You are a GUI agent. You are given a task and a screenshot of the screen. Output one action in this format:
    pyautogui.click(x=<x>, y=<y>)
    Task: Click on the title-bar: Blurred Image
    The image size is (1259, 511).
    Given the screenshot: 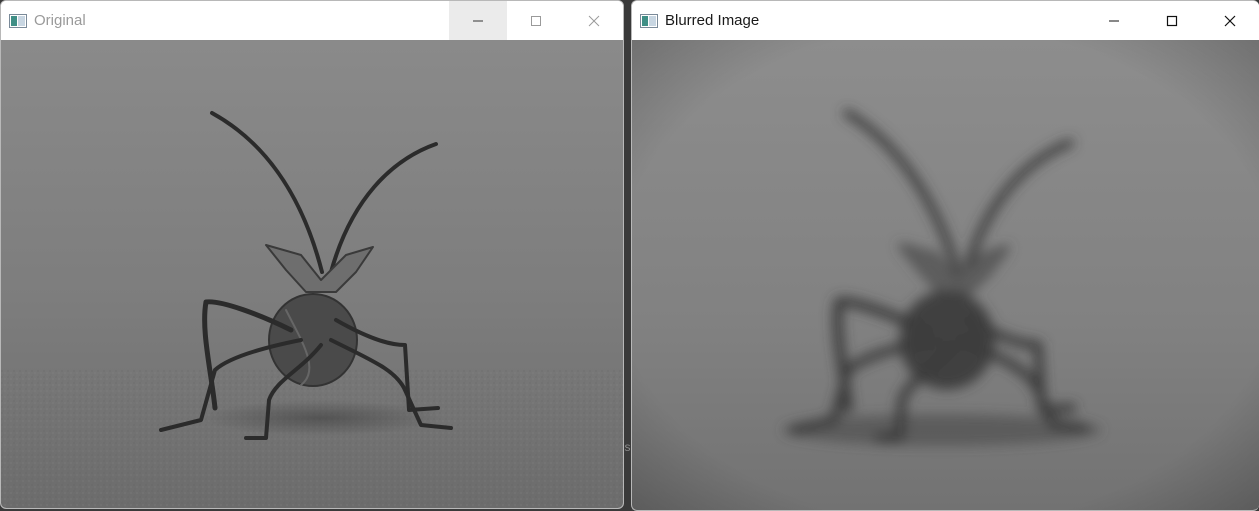 What is the action you would take?
    pyautogui.click(x=945, y=20)
    